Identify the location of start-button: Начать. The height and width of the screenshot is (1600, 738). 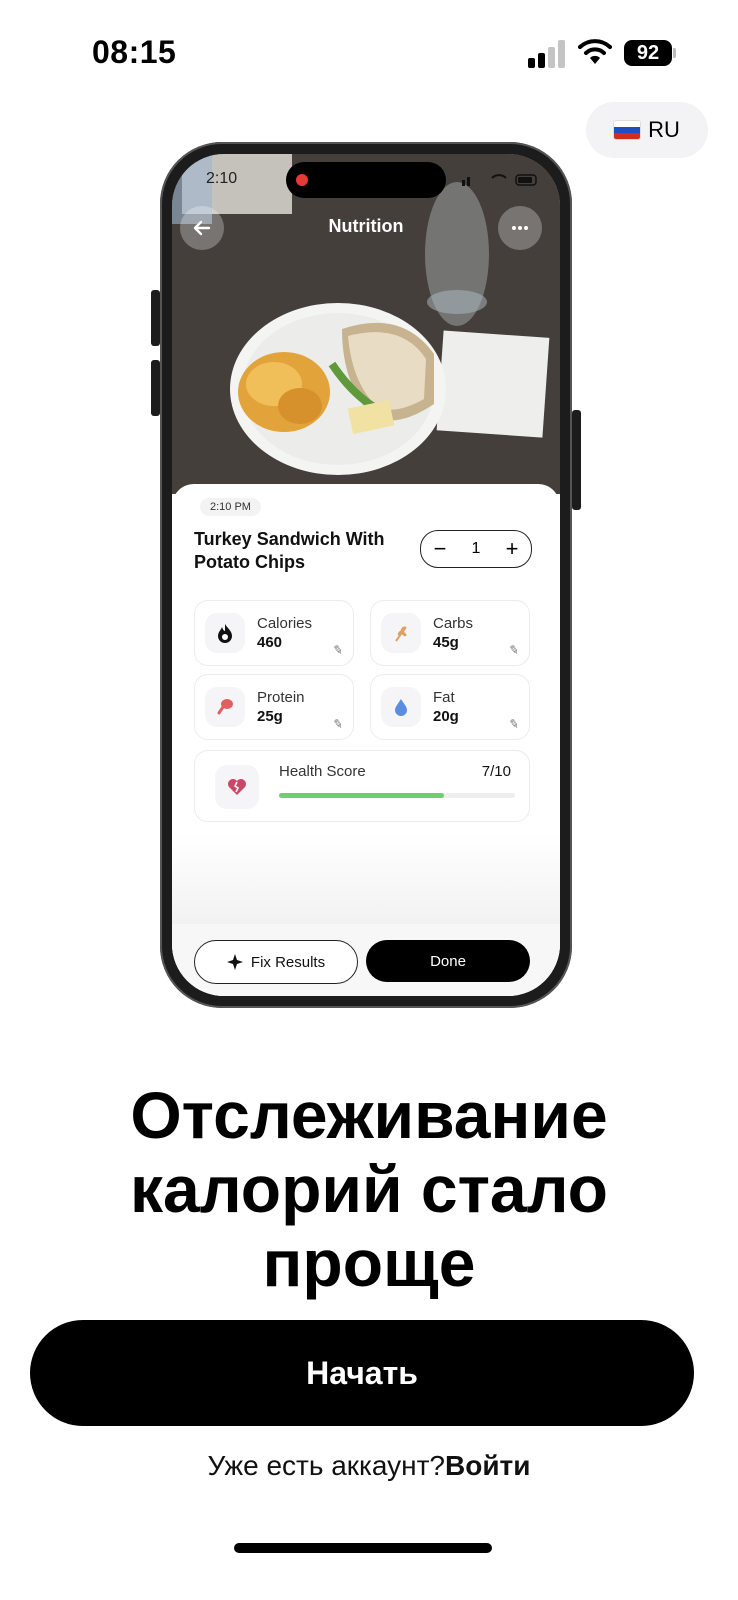
(362, 1373).